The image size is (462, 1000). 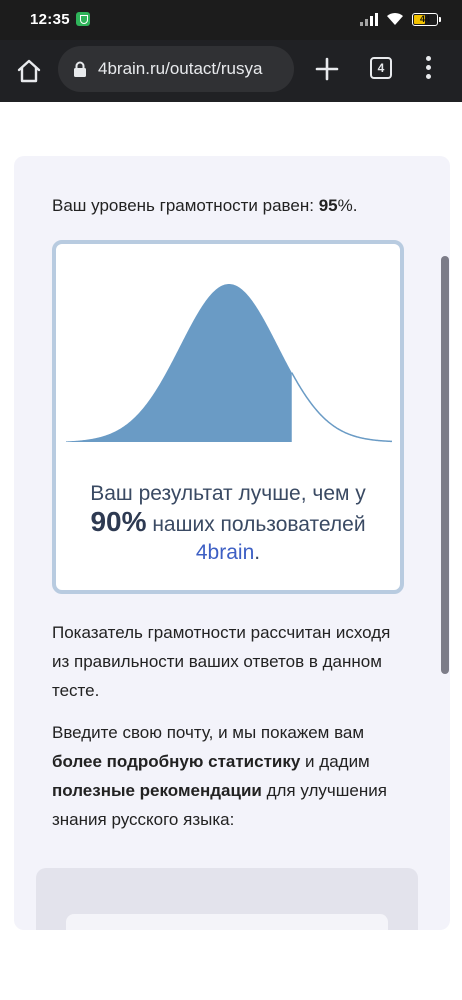 What do you see at coordinates (341, 407) in the screenshot?
I see `distribution-tail-line` at bounding box center [341, 407].